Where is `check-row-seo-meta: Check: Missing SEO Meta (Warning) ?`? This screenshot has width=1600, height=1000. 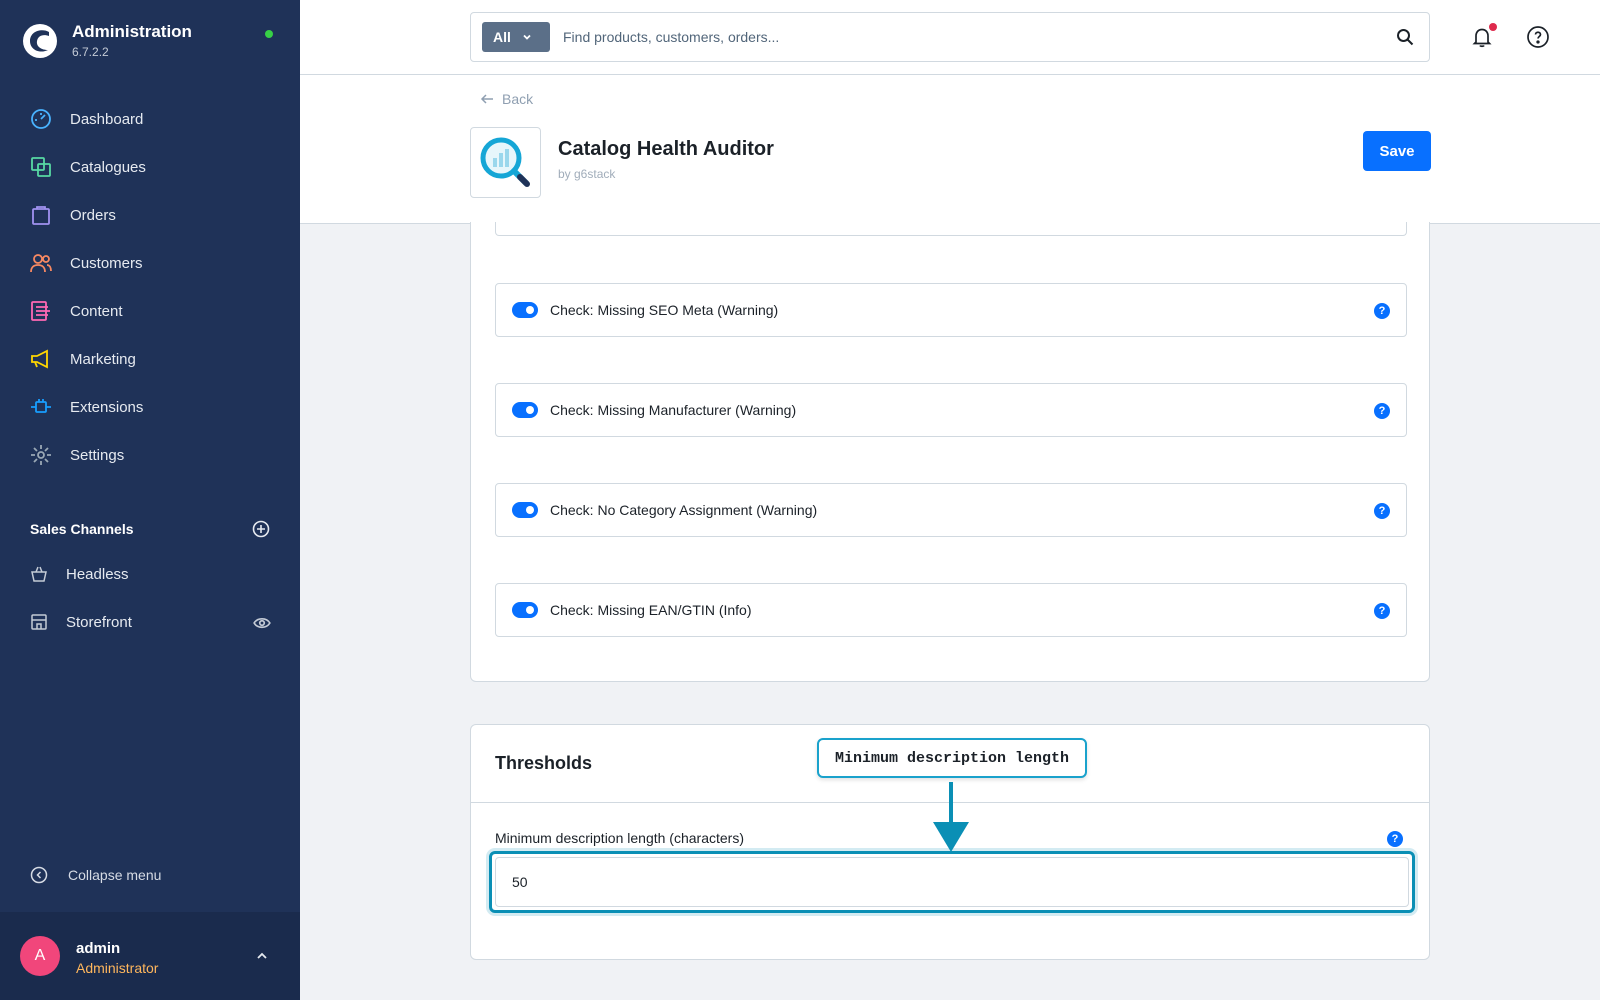
check-row-seo-meta: Check: Missing SEO Meta (Warning) ? is located at coordinates (951, 310).